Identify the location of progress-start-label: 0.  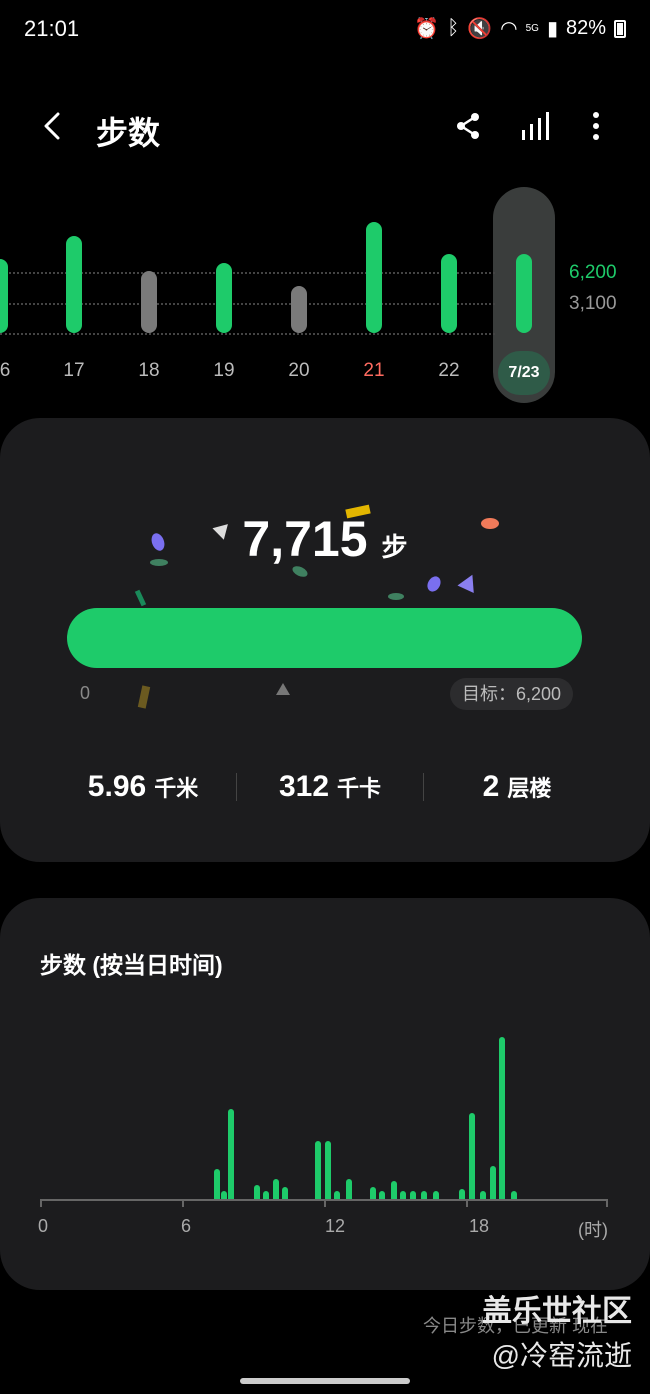
(85, 693).